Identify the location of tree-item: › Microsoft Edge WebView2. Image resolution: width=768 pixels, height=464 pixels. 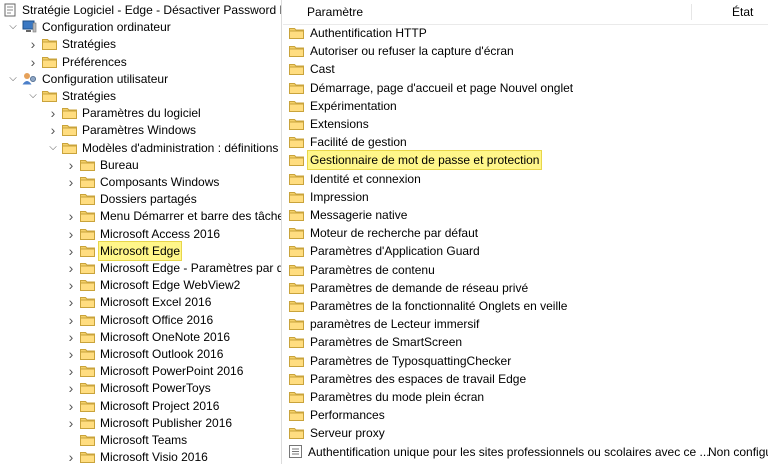
(152, 285).